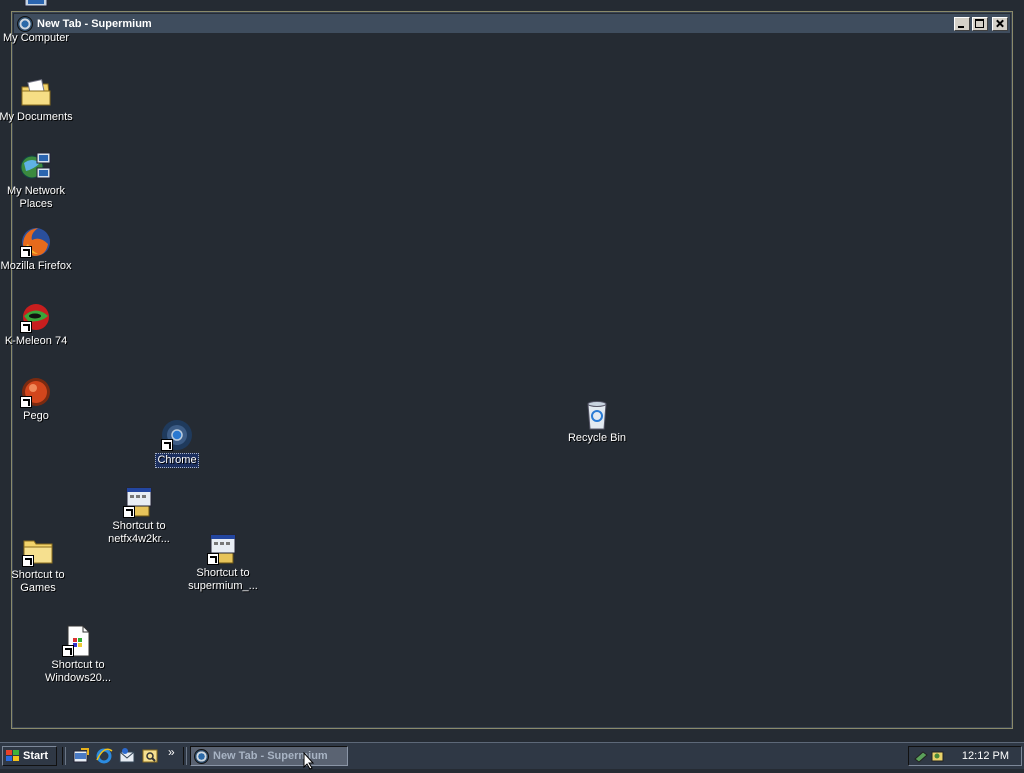 The width and height of the screenshot is (1024, 773). What do you see at coordinates (177, 435) in the screenshot?
I see `chrome-icon` at bounding box center [177, 435].